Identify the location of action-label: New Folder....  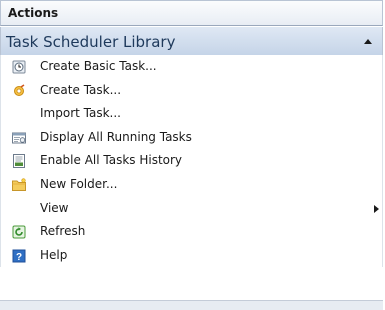
(79, 183).